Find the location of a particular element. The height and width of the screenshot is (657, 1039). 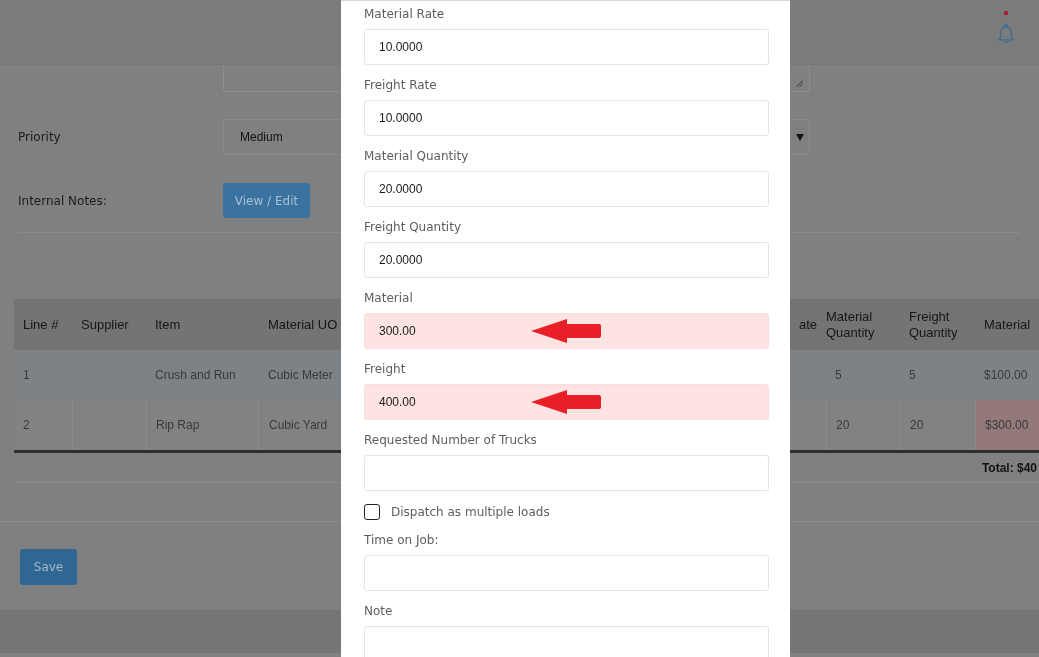

field-label: Freight Quantity is located at coordinates (413, 227).